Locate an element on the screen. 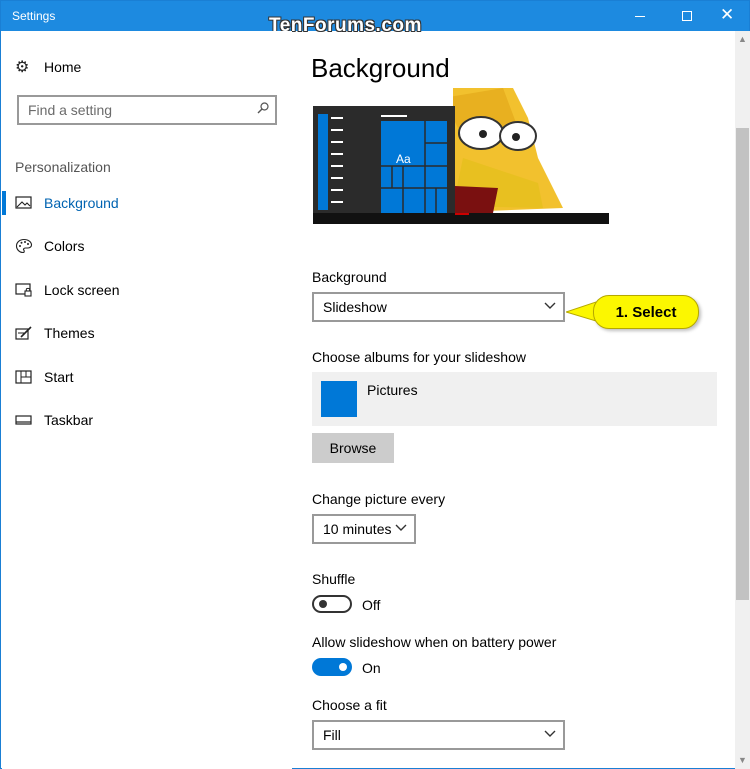 The height and width of the screenshot is (769, 750). sidebar-item-label: Themes is located at coordinates (69, 333).